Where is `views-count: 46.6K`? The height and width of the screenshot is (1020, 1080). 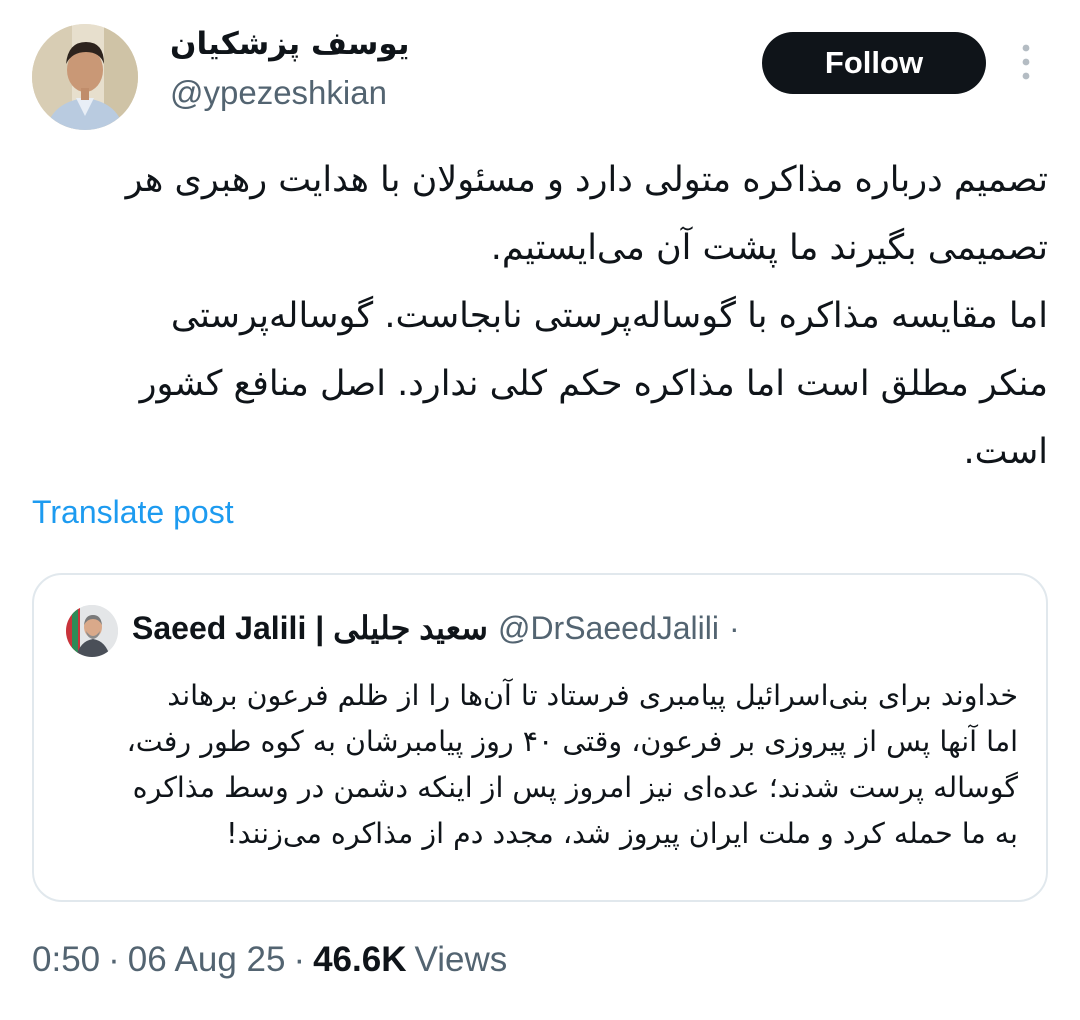 views-count: 46.6K is located at coordinates (360, 959).